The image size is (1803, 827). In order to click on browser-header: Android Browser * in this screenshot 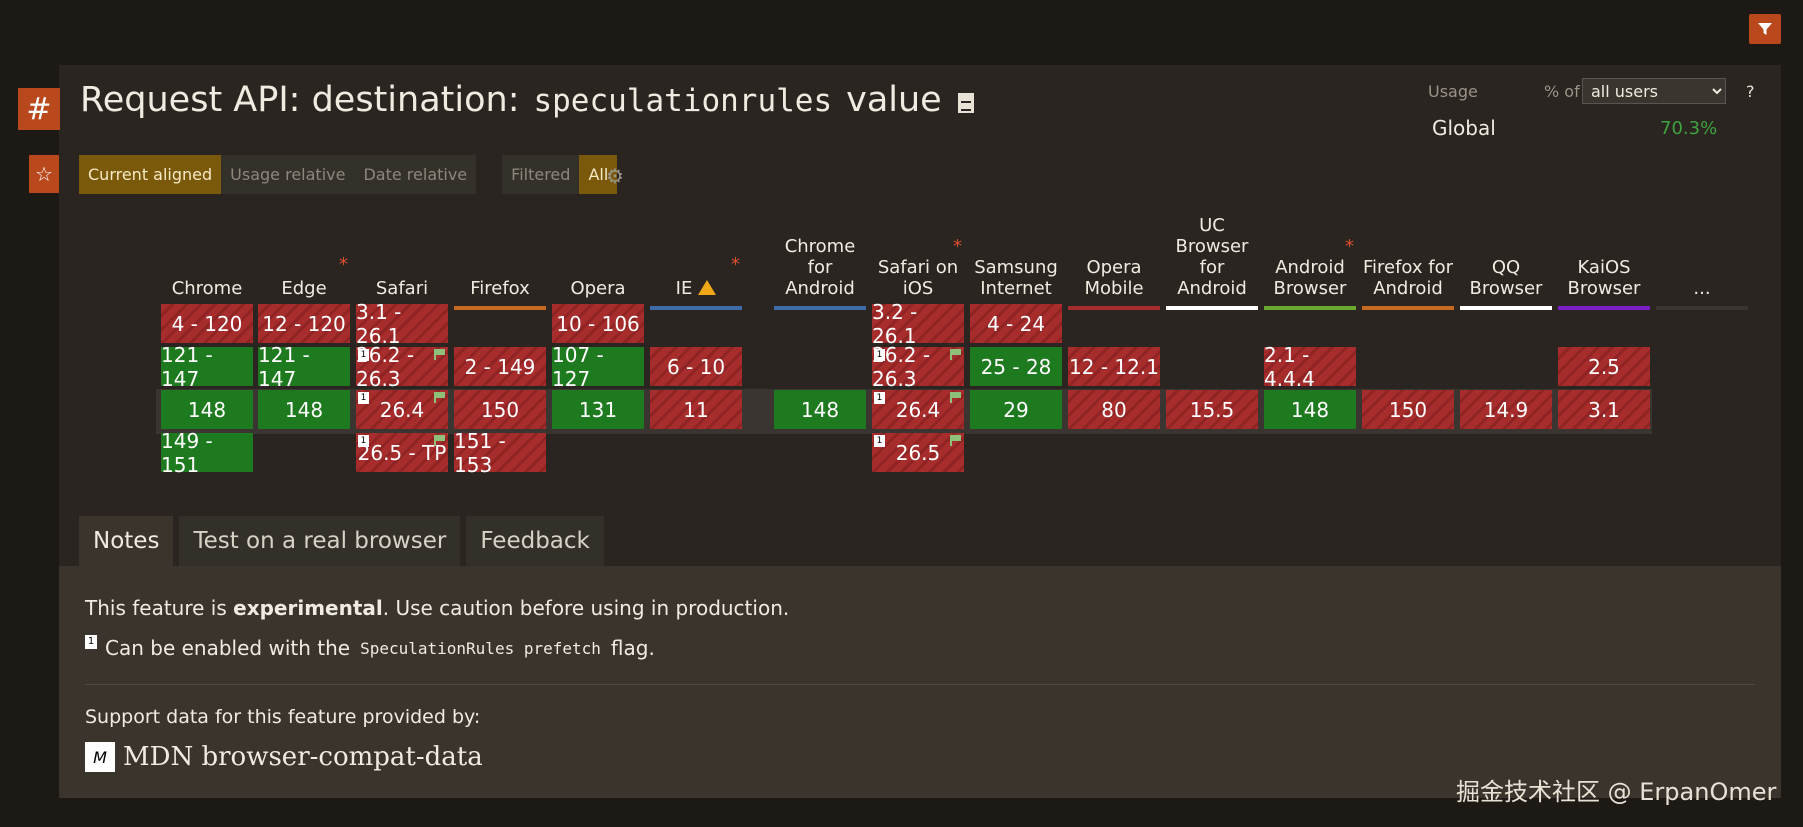, I will do `click(1310, 273)`.